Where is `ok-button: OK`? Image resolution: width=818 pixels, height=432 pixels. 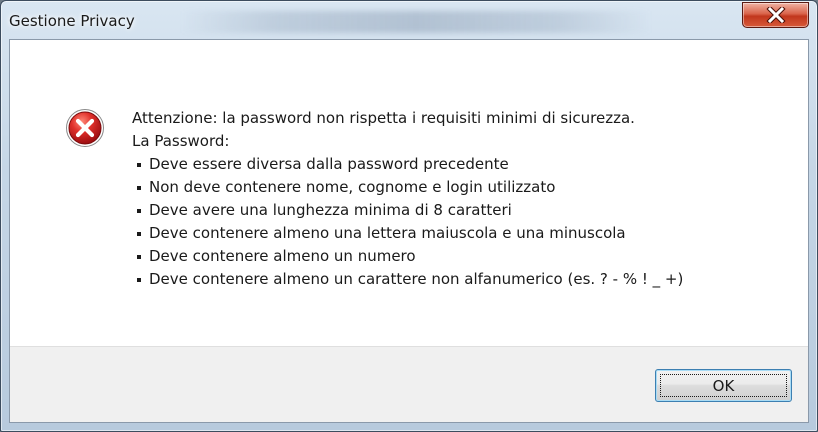
ok-button: OK is located at coordinates (723, 385).